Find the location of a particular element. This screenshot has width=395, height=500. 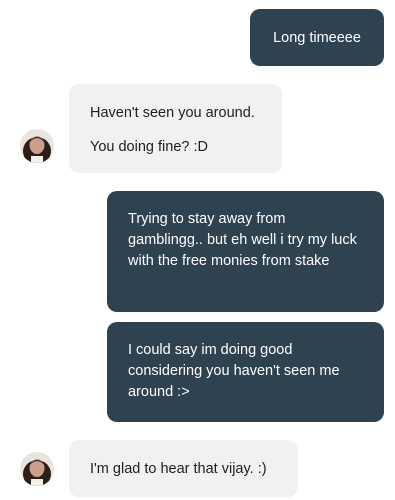

incoming-message: I'm glad to hear that vijay. :) is located at coordinates (183, 468).